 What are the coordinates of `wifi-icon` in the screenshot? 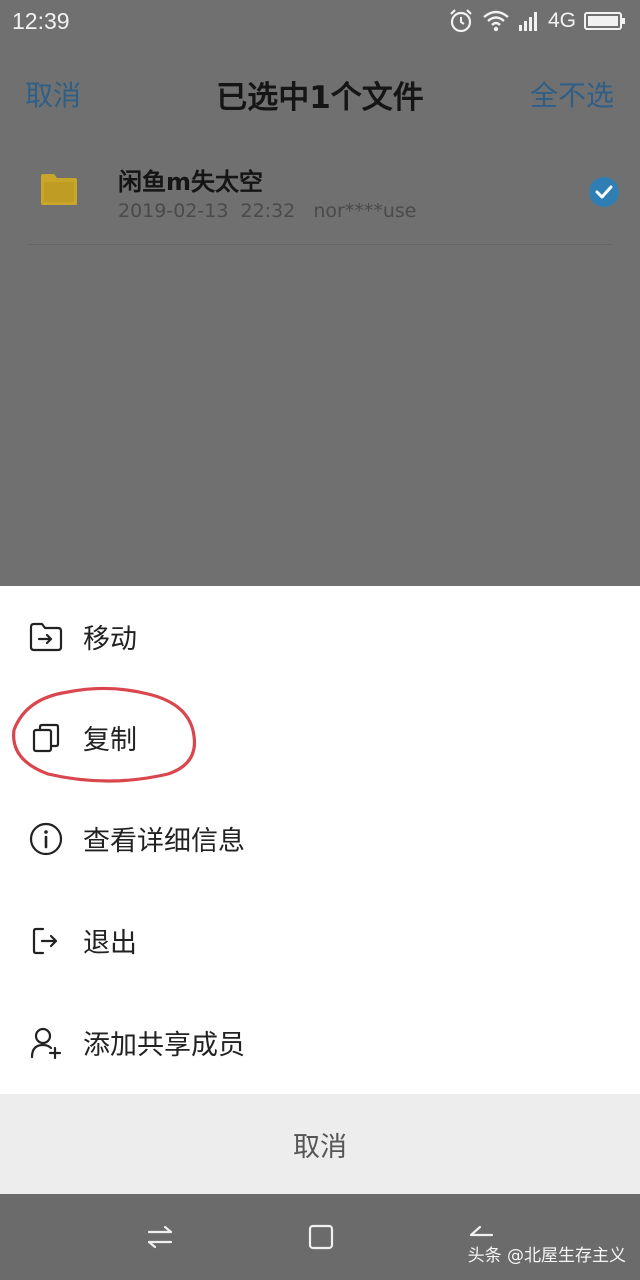 It's located at (496, 21).